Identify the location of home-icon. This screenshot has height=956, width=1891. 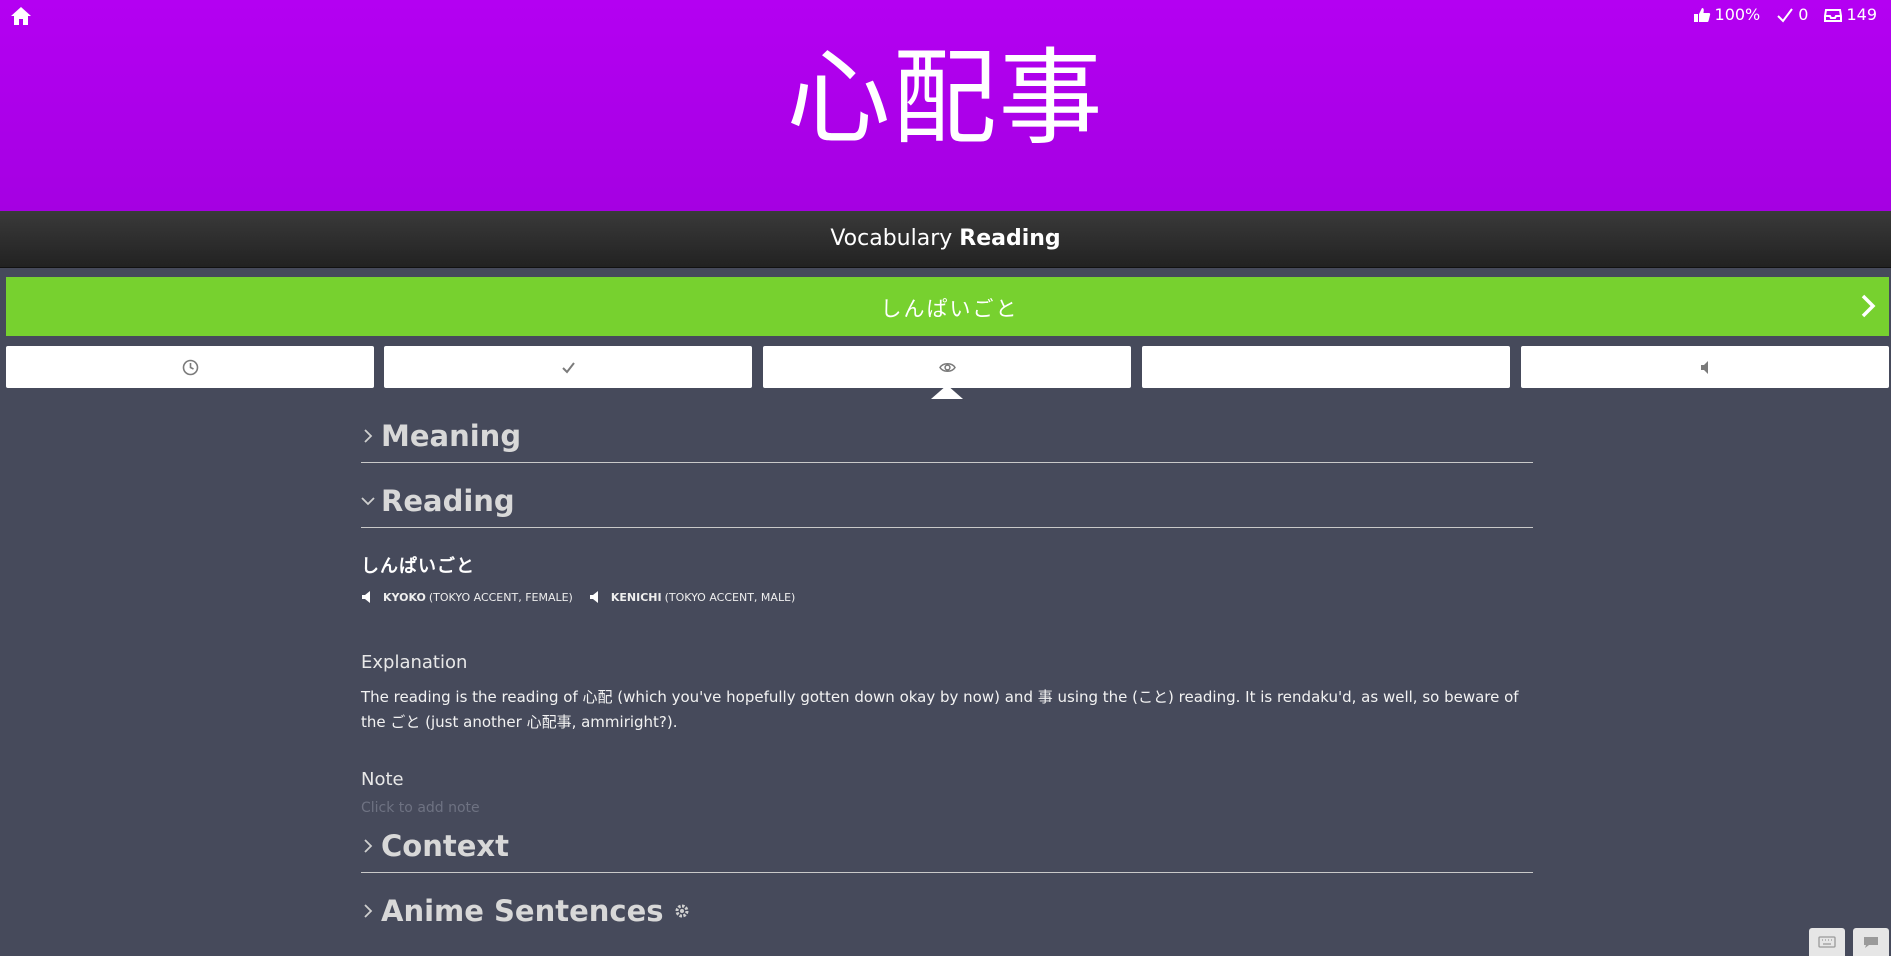
(21, 16).